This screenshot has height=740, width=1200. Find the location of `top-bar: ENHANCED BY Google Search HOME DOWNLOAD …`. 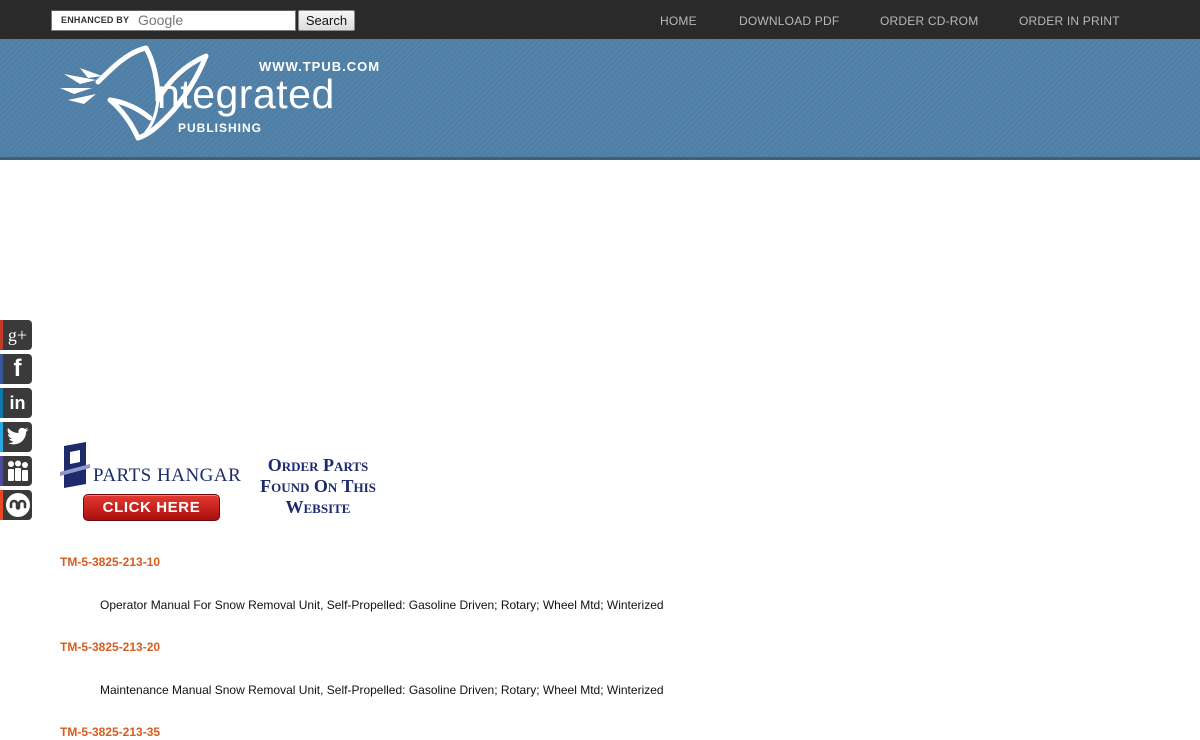

top-bar: ENHANCED BY Google Search HOME DOWNLOAD … is located at coordinates (600, 19).